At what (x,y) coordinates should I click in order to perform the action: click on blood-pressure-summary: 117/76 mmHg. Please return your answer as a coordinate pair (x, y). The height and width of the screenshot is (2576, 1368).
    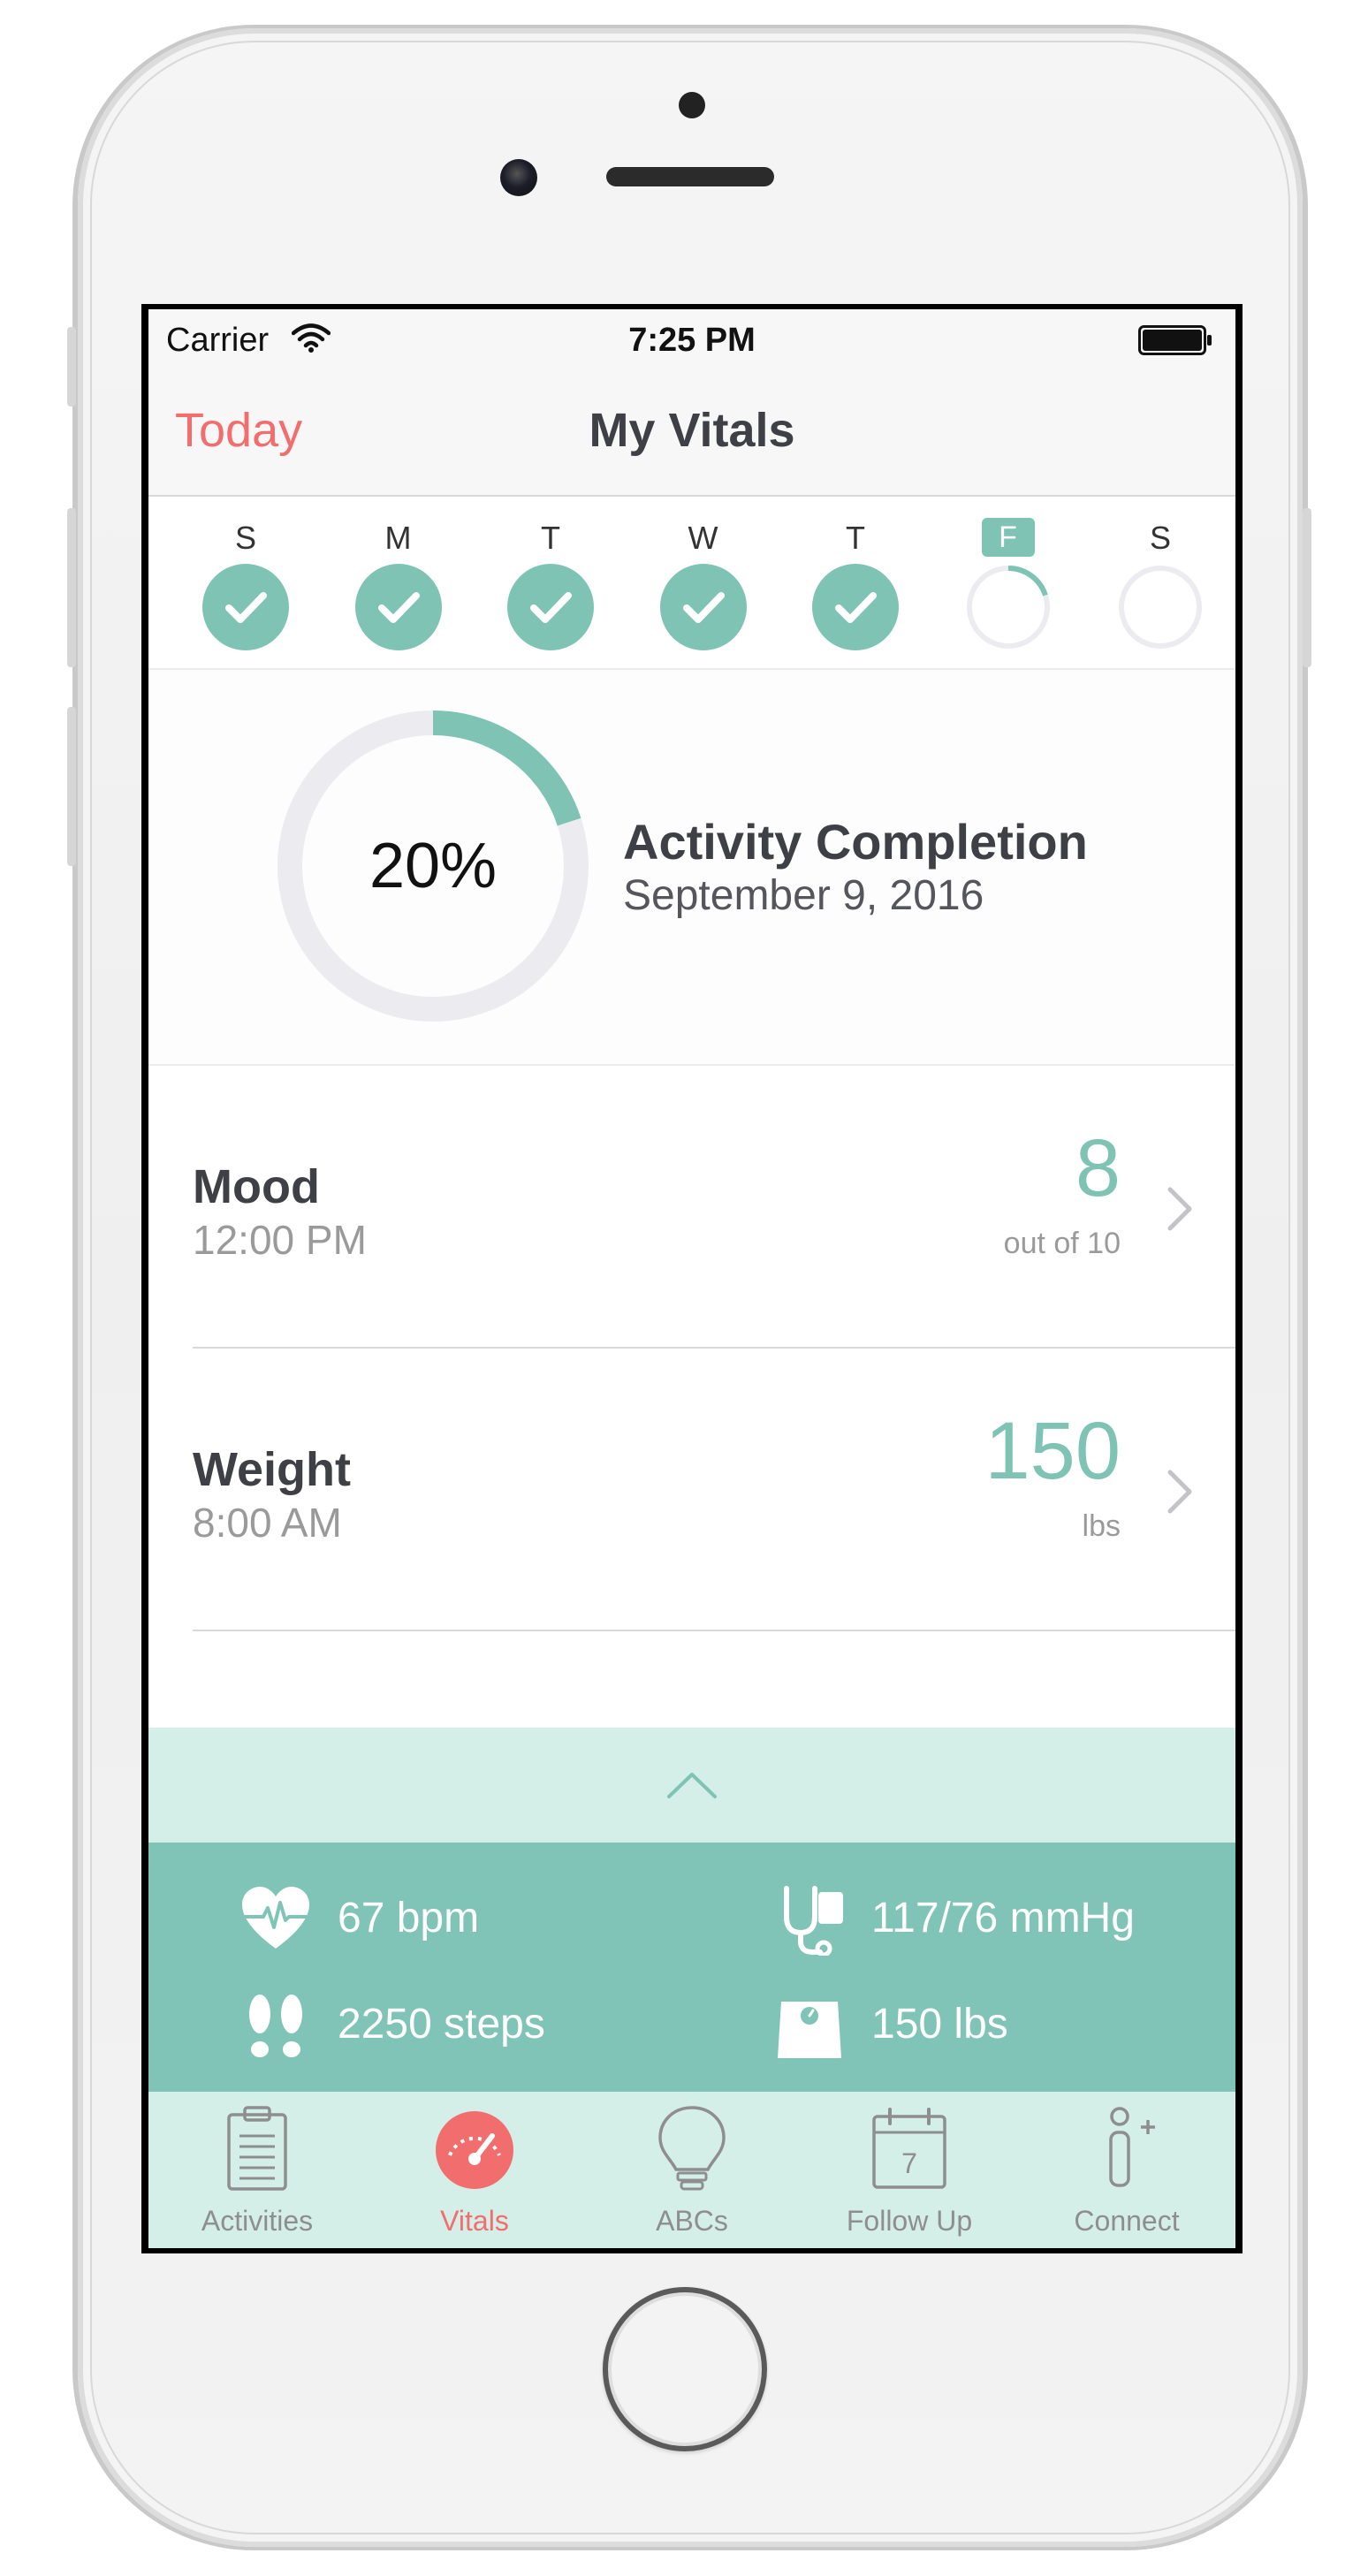
    Looking at the image, I should click on (995, 1918).